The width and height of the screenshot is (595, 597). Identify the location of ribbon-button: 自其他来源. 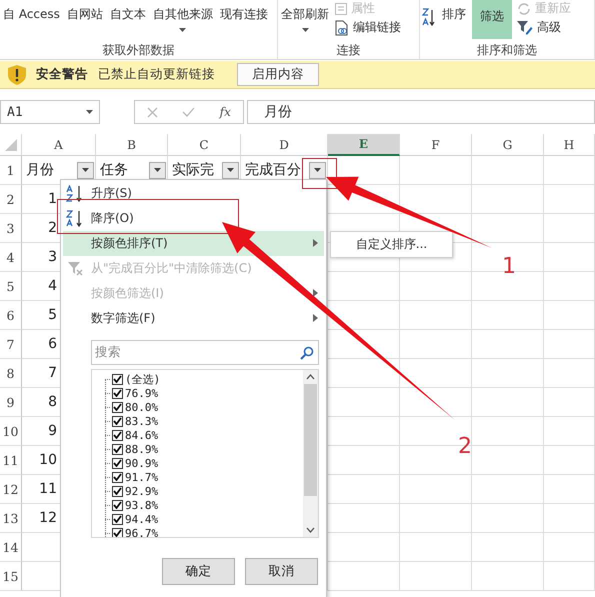
(183, 19).